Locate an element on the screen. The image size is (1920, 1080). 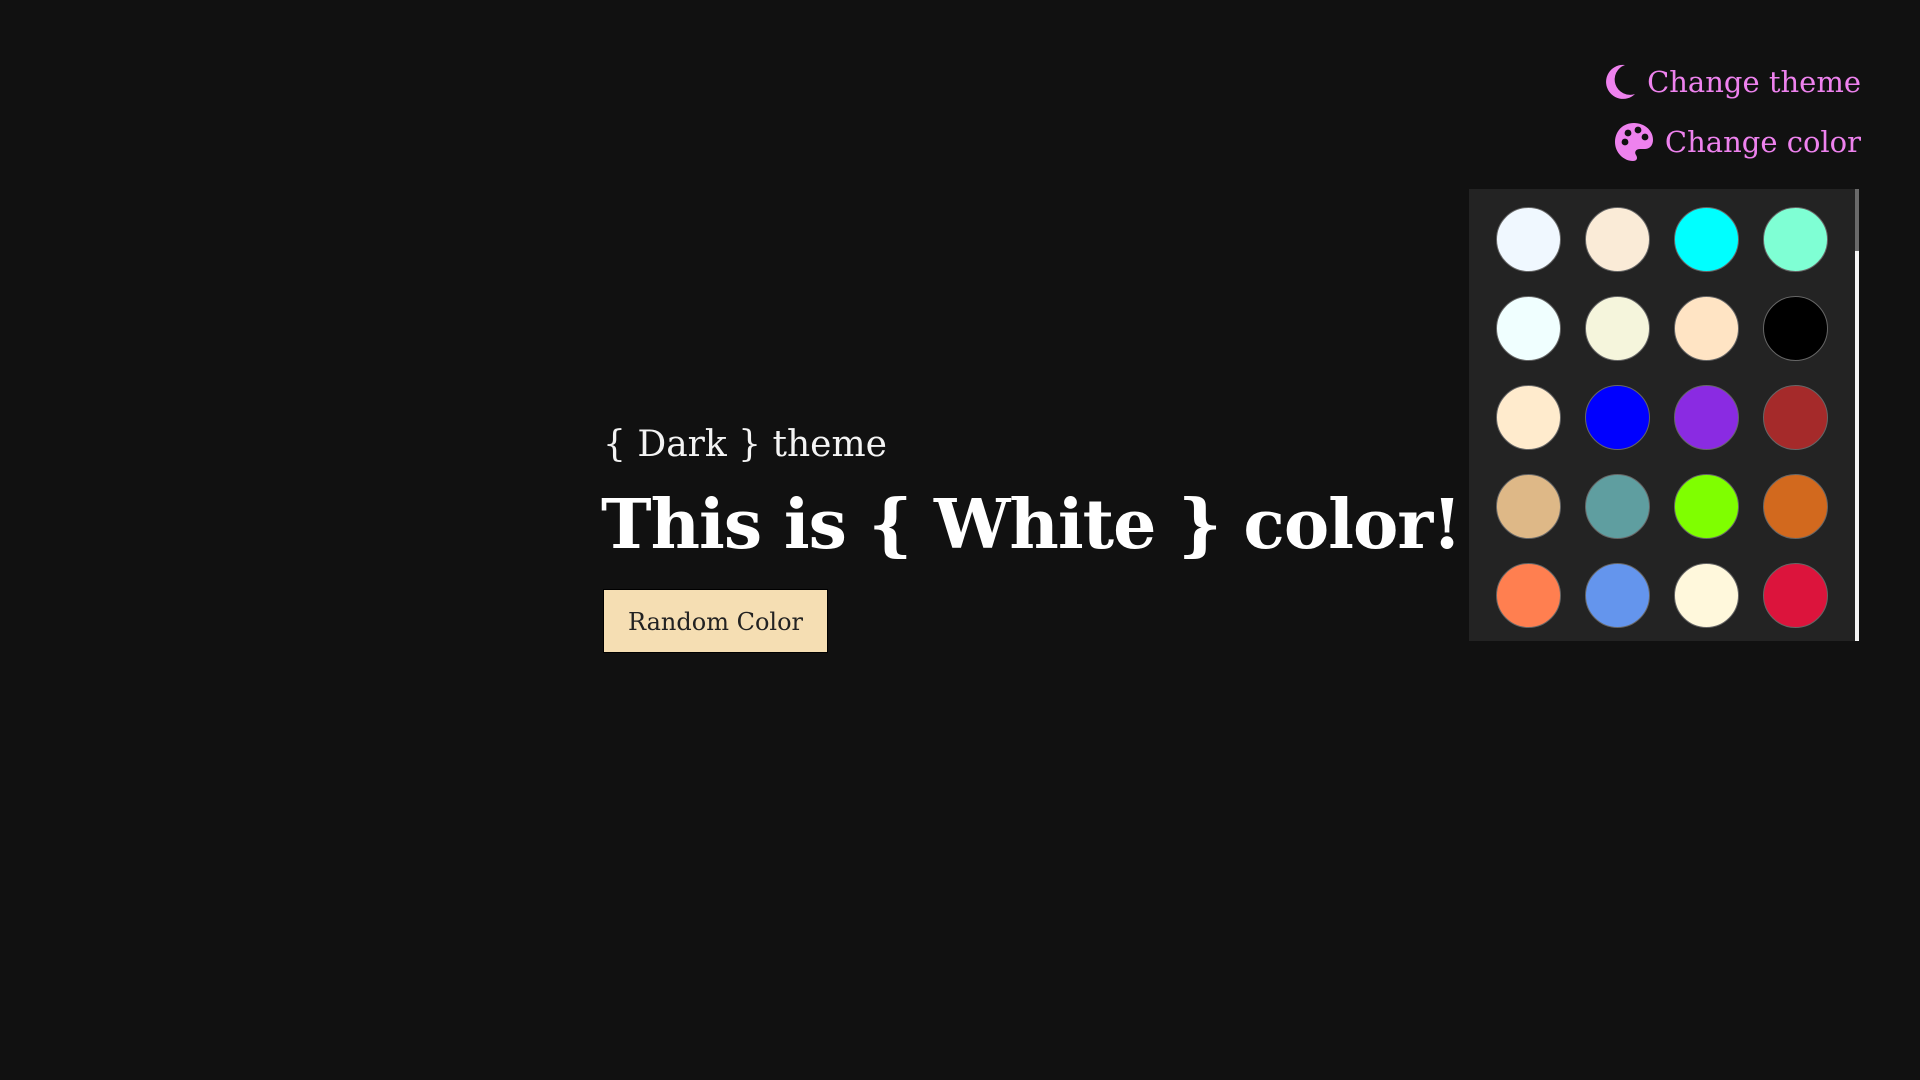
color-headline: This is { White } color! is located at coordinates (1031, 525).